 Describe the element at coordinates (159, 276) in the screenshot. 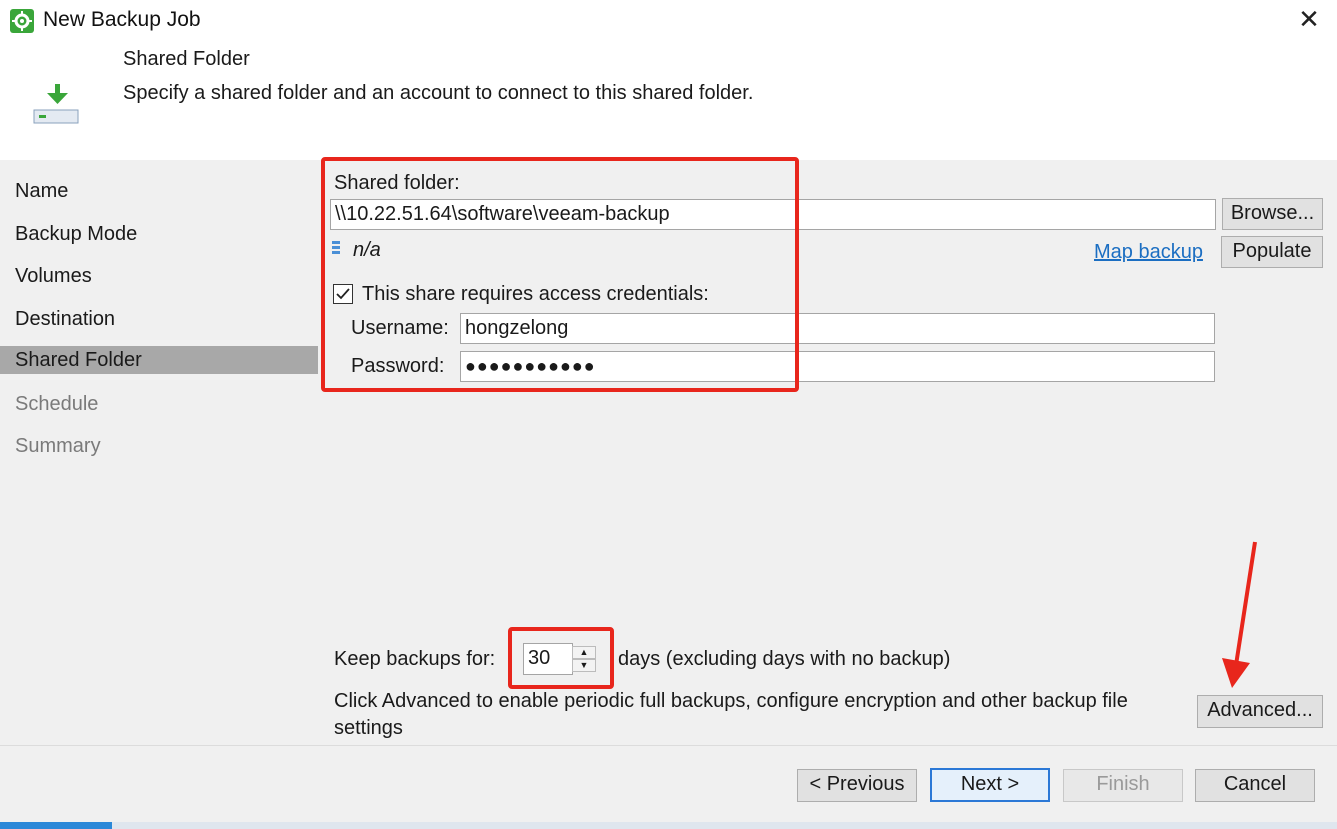

I see `sidebar-item-volumes: Volumes` at that location.